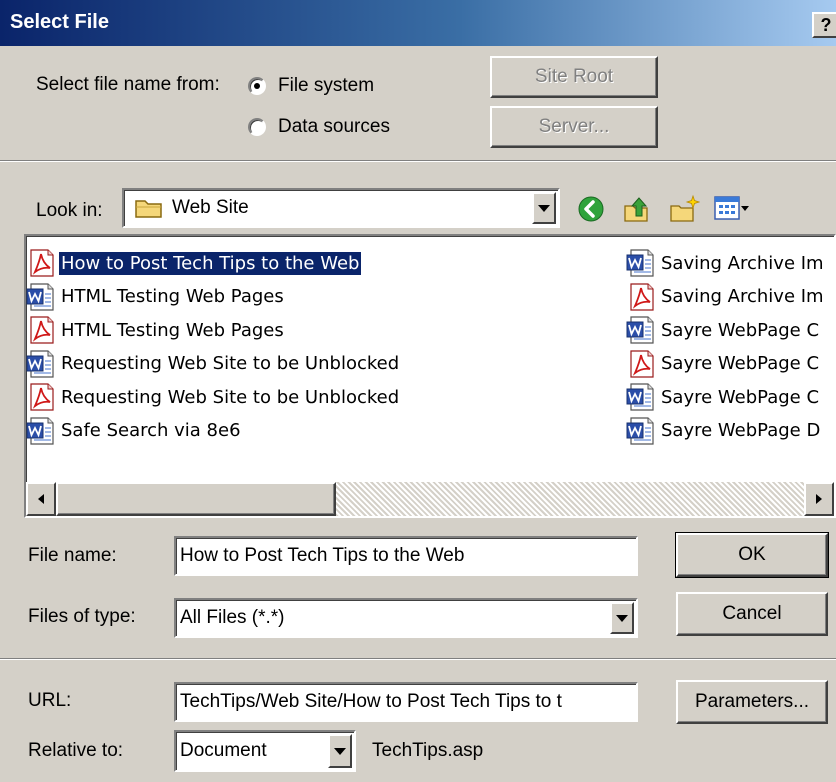 This screenshot has width=836, height=782. What do you see at coordinates (752, 614) in the screenshot?
I see `cancel-button: Cancel` at bounding box center [752, 614].